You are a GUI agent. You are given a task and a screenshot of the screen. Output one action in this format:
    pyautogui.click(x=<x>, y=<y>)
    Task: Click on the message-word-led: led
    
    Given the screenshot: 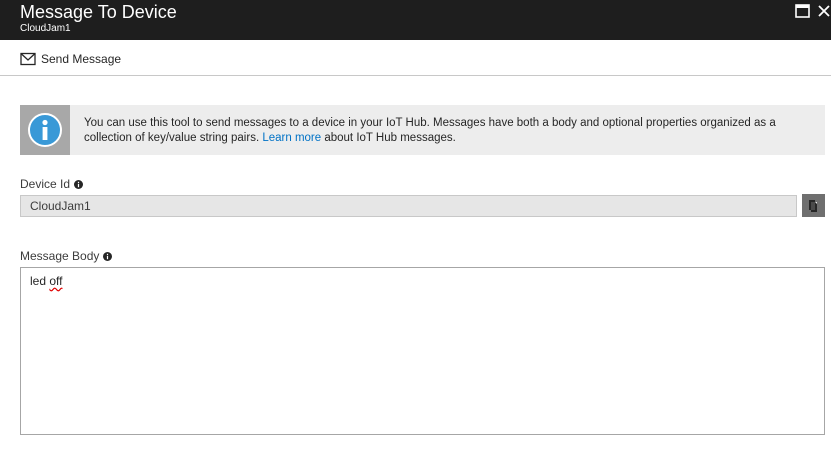 What is the action you would take?
    pyautogui.click(x=38, y=281)
    